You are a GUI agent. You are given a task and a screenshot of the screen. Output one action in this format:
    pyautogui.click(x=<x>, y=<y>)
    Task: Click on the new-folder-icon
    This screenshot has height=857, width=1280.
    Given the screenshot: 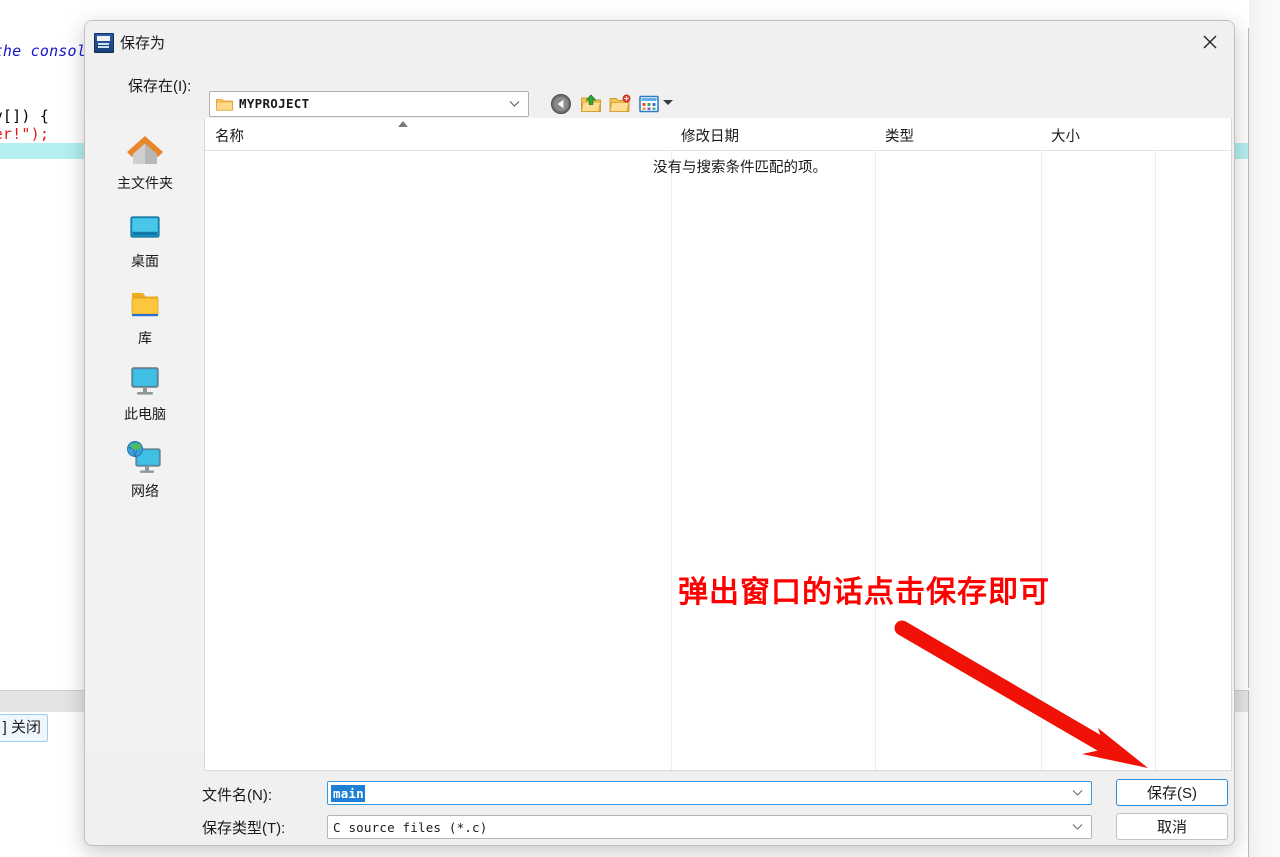 What is the action you would take?
    pyautogui.click(x=620, y=104)
    